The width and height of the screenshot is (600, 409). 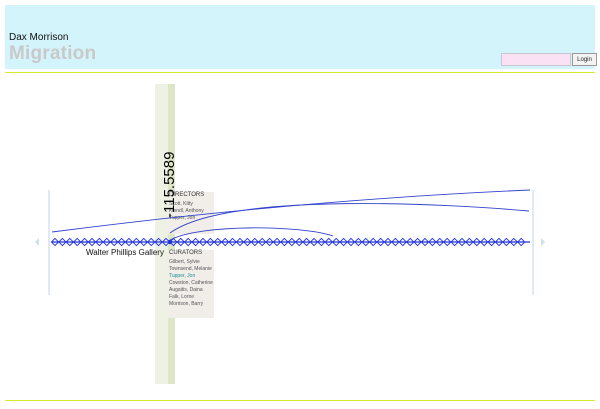 What do you see at coordinates (543, 242) in the screenshot?
I see `chevron-right-icon` at bounding box center [543, 242].